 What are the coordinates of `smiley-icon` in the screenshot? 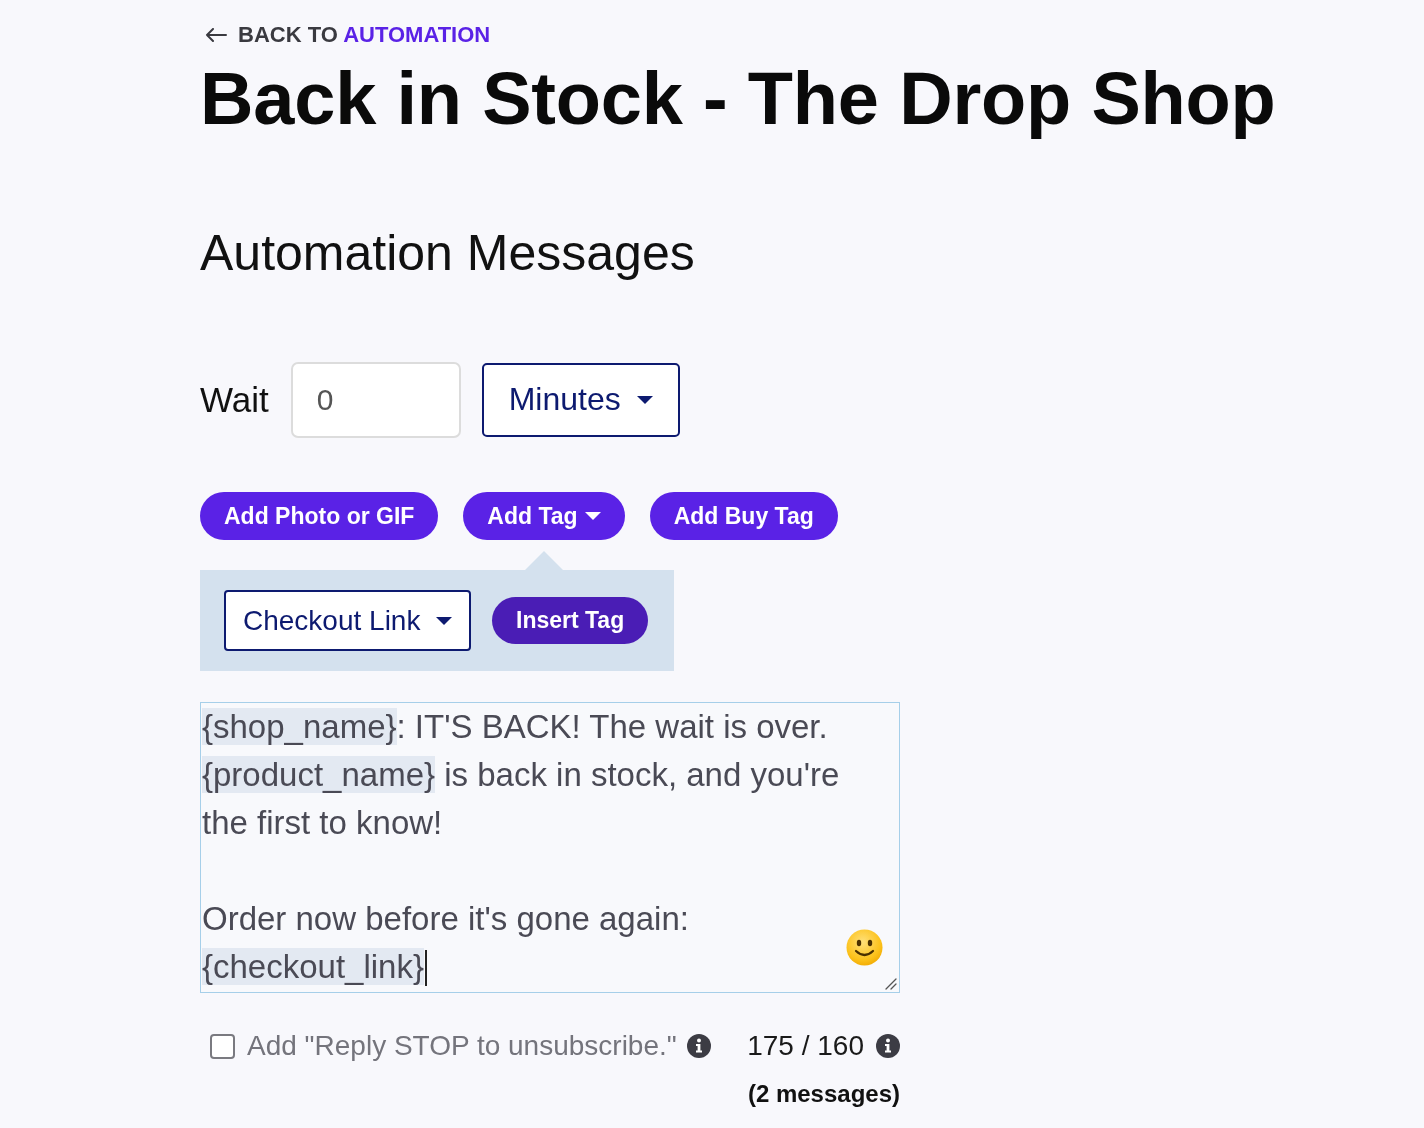 It's located at (864, 947).